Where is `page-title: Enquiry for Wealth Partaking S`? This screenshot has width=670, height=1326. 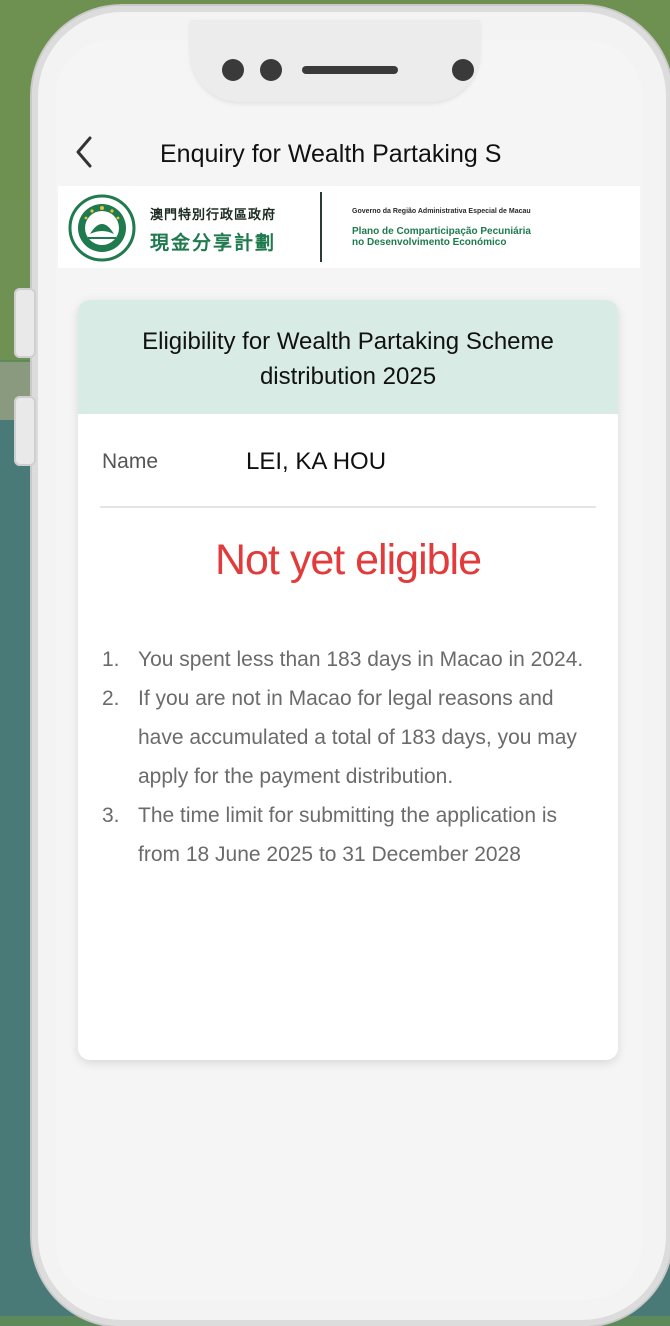 page-title: Enquiry for Wealth Partaking S is located at coordinates (331, 154).